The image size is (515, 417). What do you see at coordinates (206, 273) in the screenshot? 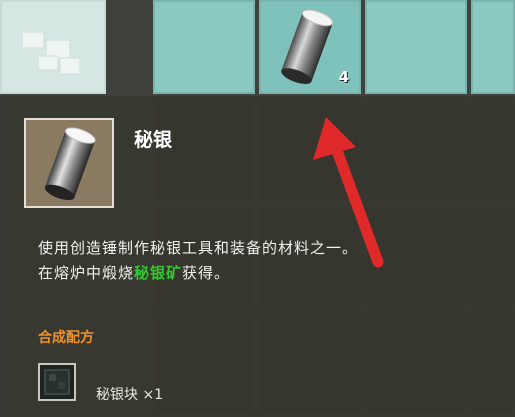
I see `description-suffix: 获得。` at bounding box center [206, 273].